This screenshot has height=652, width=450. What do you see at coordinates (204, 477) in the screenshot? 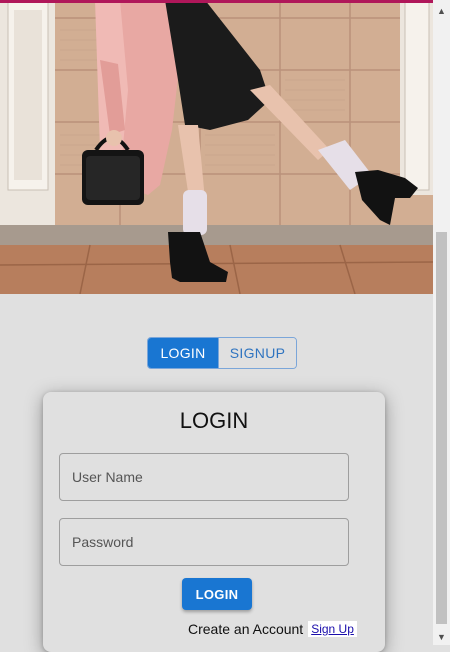
I see `username-input` at bounding box center [204, 477].